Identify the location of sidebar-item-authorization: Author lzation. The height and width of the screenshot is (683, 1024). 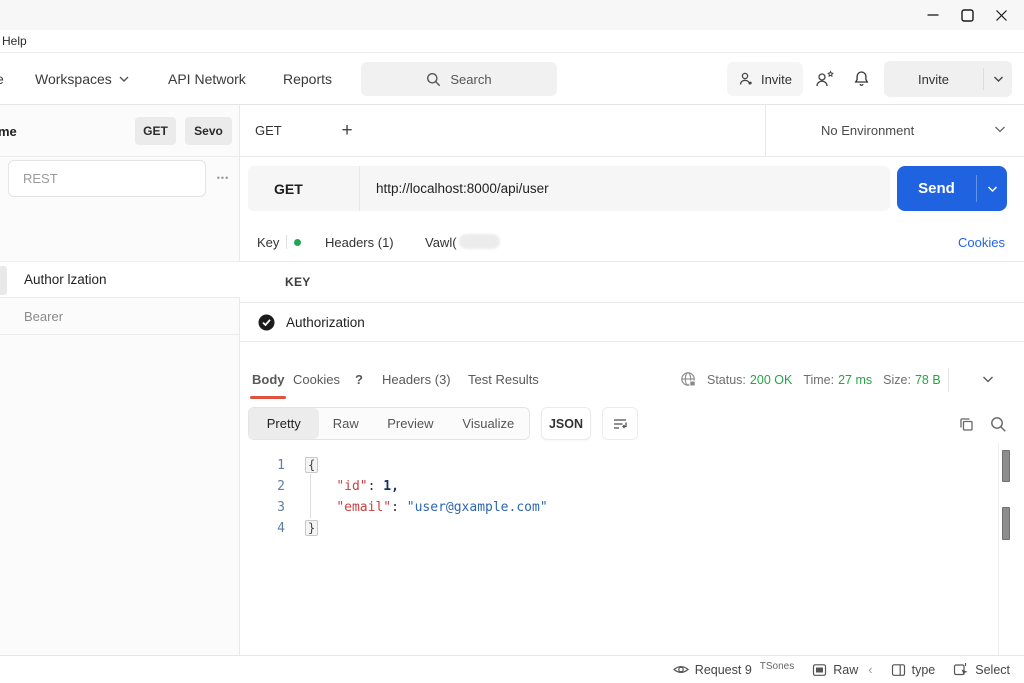
(120, 279).